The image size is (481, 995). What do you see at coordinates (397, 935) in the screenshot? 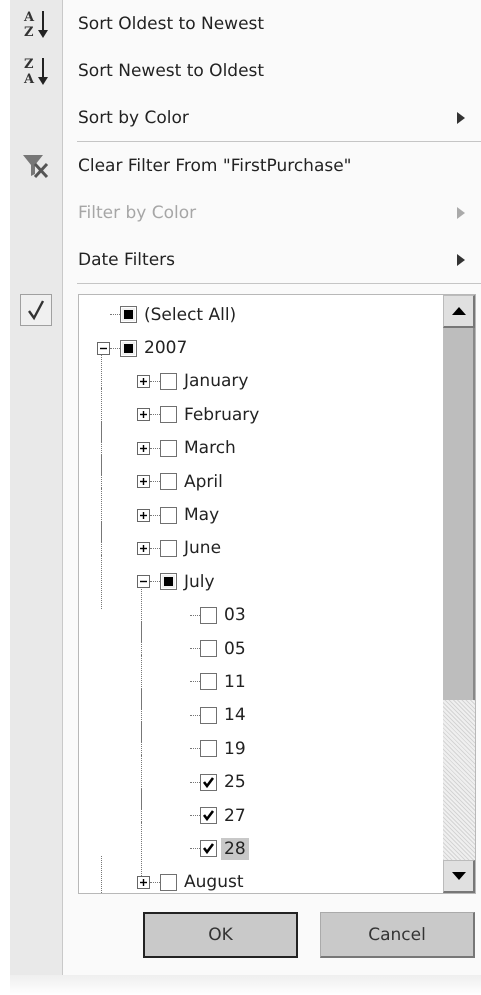
I see `dialog-button: Cancel` at bounding box center [397, 935].